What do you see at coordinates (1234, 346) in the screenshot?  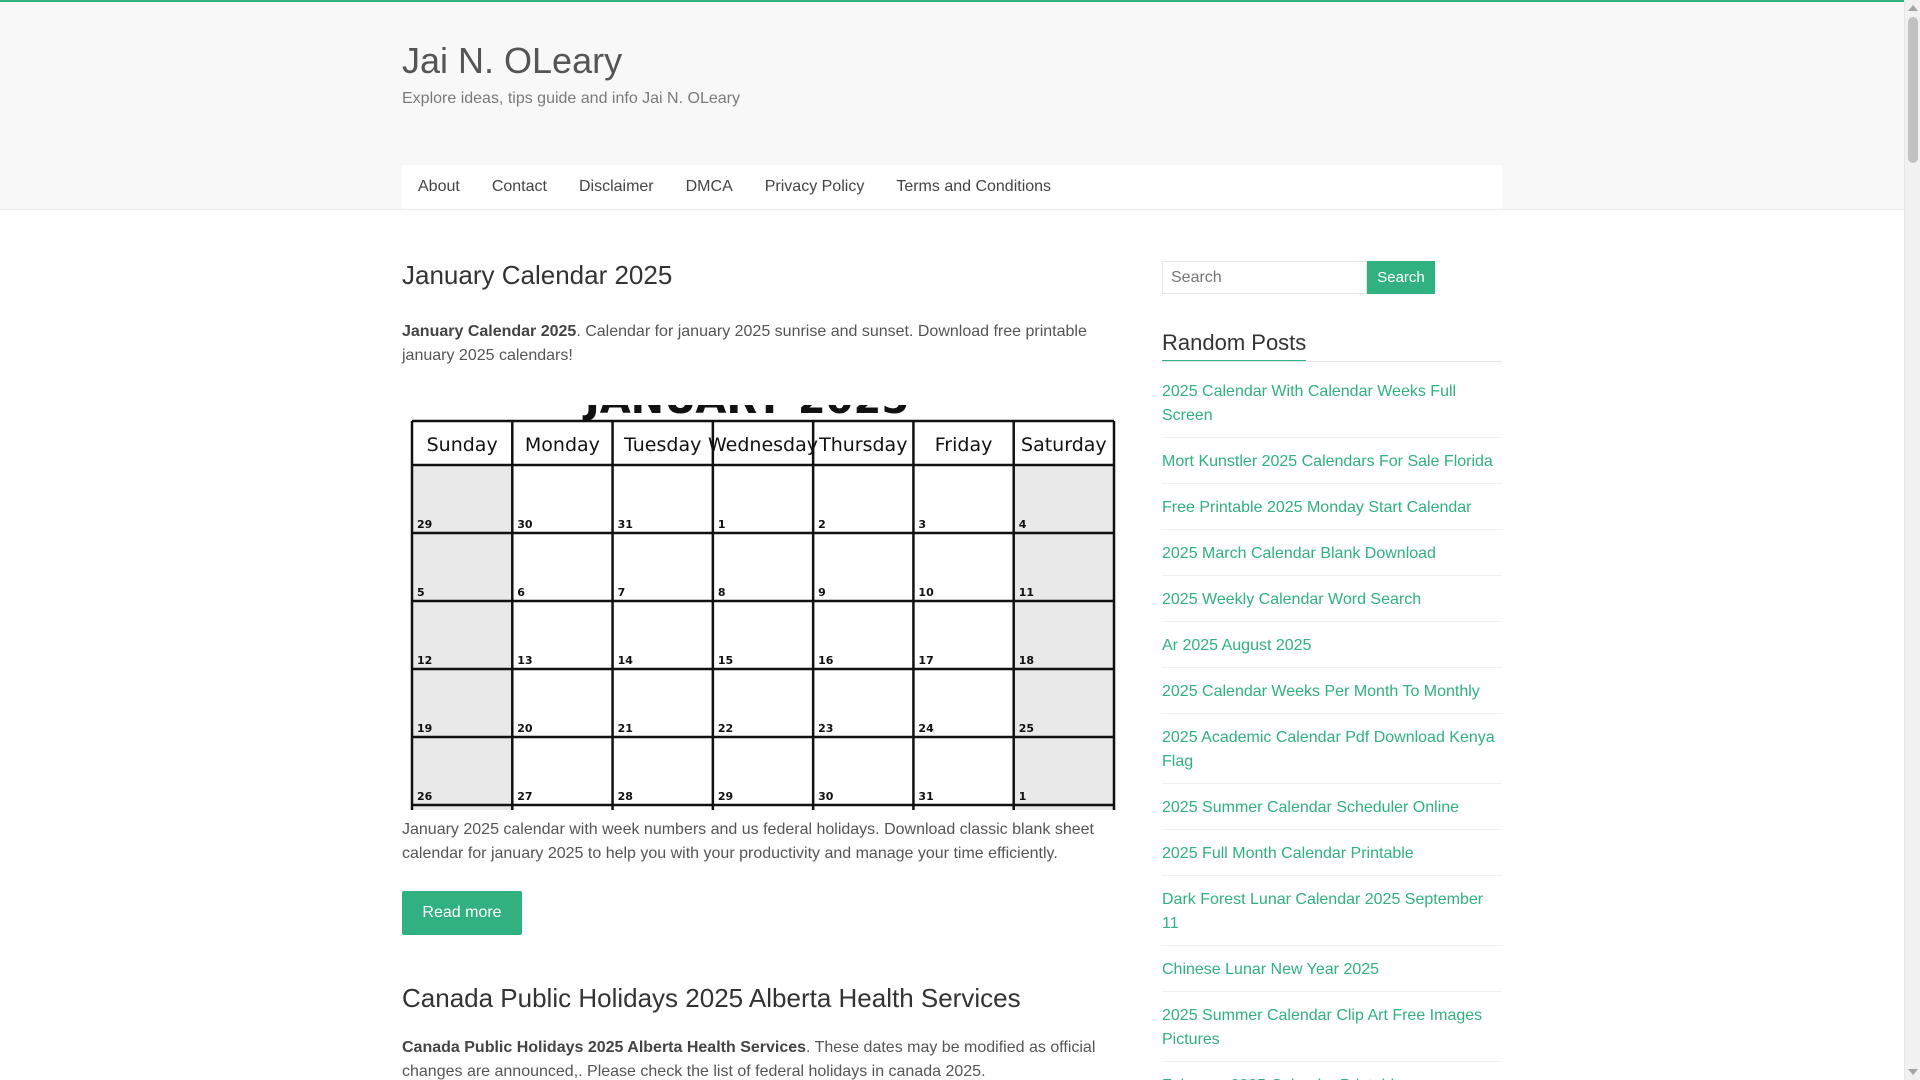 I see `random-posts-title: Random Posts` at bounding box center [1234, 346].